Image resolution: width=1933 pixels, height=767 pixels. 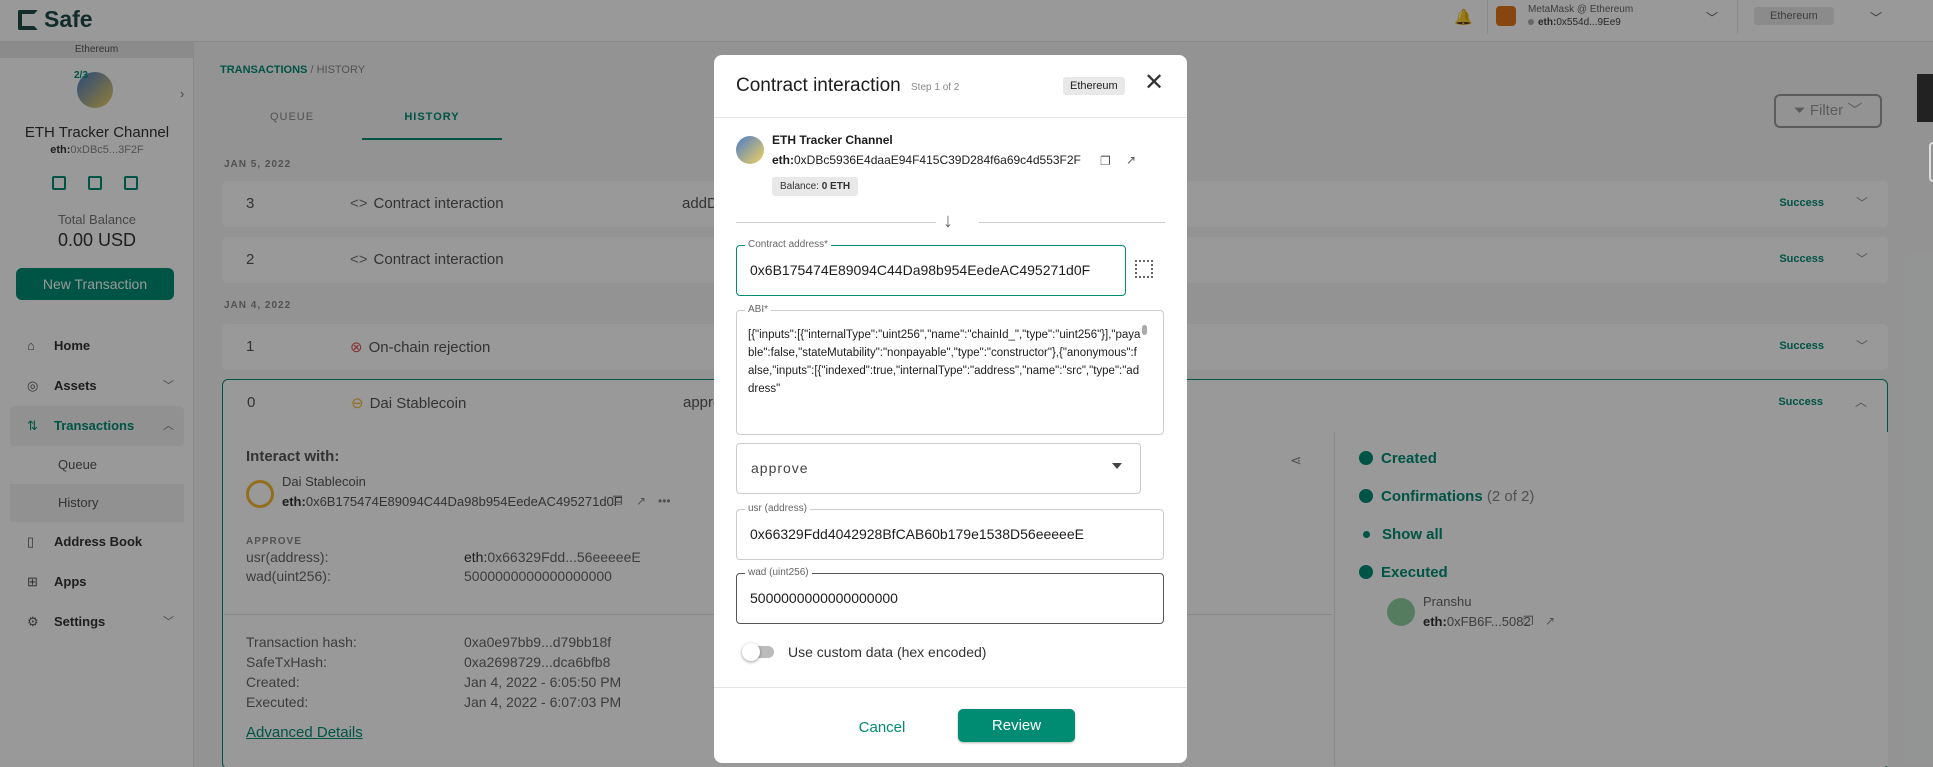 What do you see at coordinates (783, 160) in the screenshot?
I see `safe-prefix: eth:` at bounding box center [783, 160].